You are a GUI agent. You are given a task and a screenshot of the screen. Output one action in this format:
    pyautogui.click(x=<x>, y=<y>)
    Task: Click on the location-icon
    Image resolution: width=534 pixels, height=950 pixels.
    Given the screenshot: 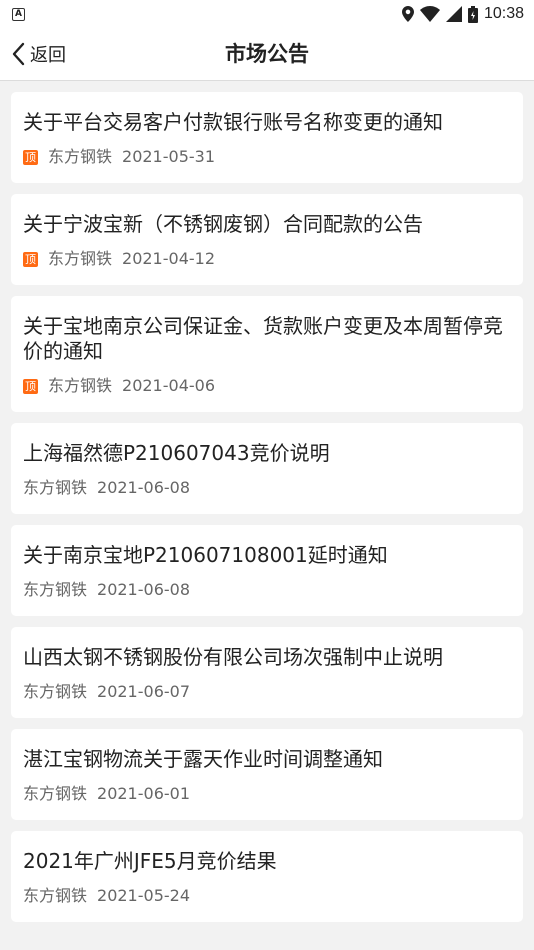 What is the action you would take?
    pyautogui.click(x=407, y=14)
    